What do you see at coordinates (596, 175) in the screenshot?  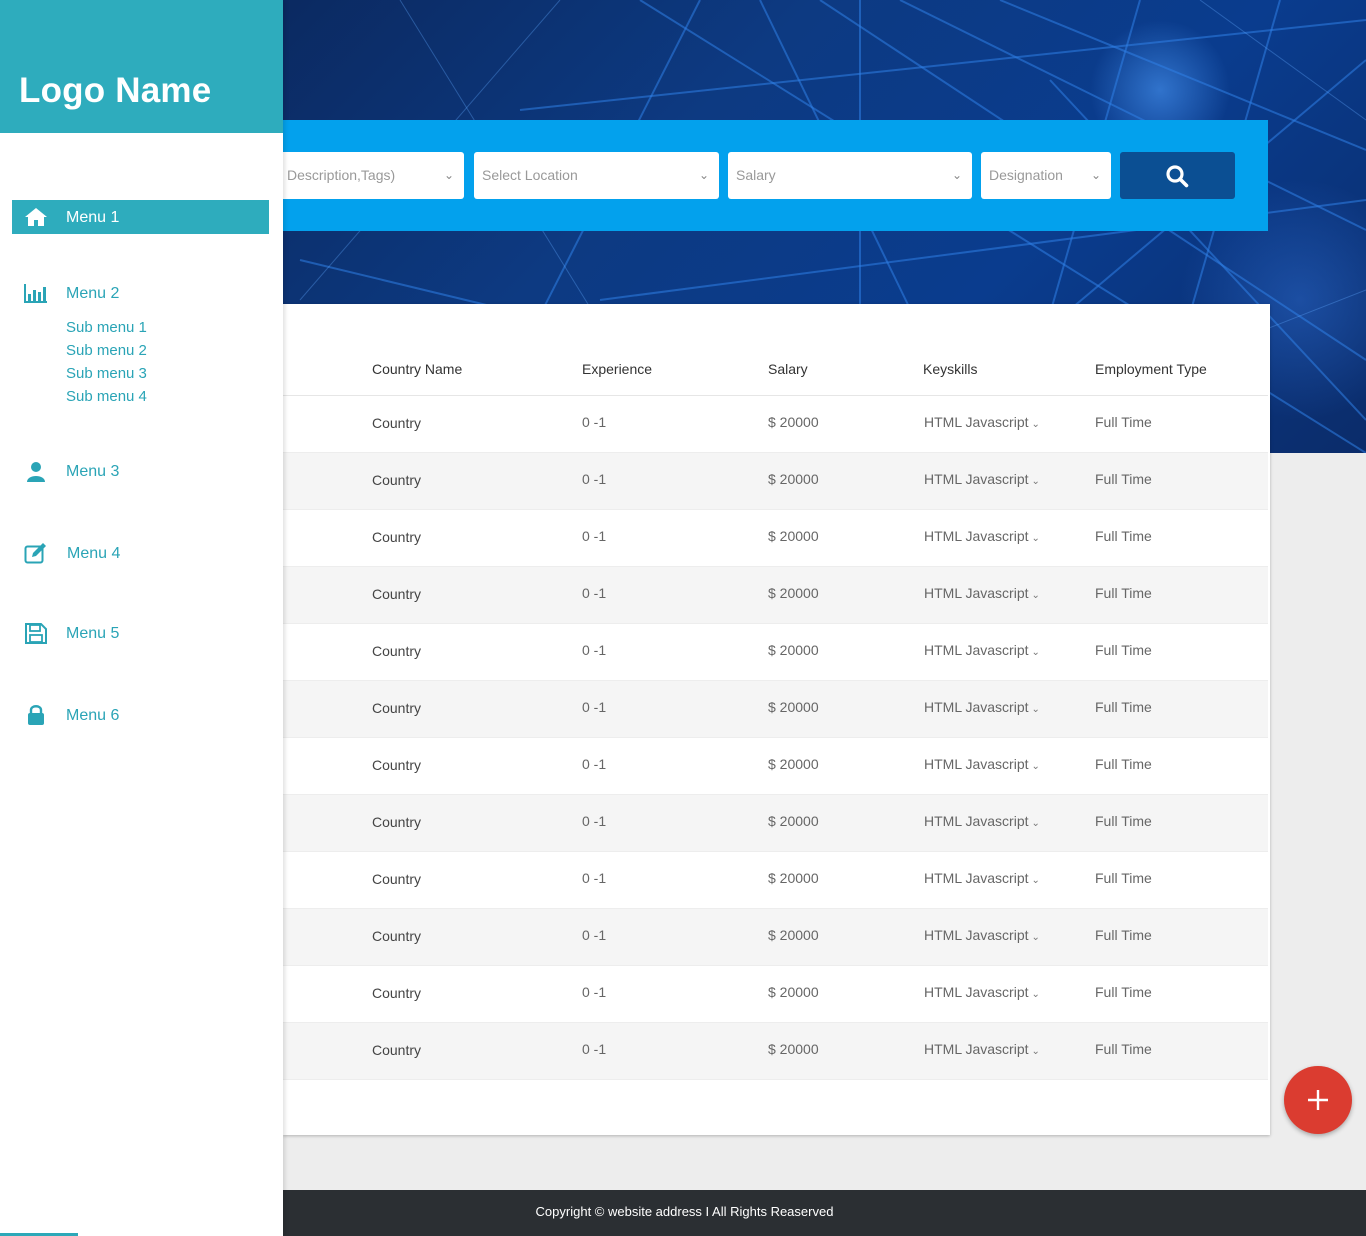 I see `location-select: Select Location ⌄` at bounding box center [596, 175].